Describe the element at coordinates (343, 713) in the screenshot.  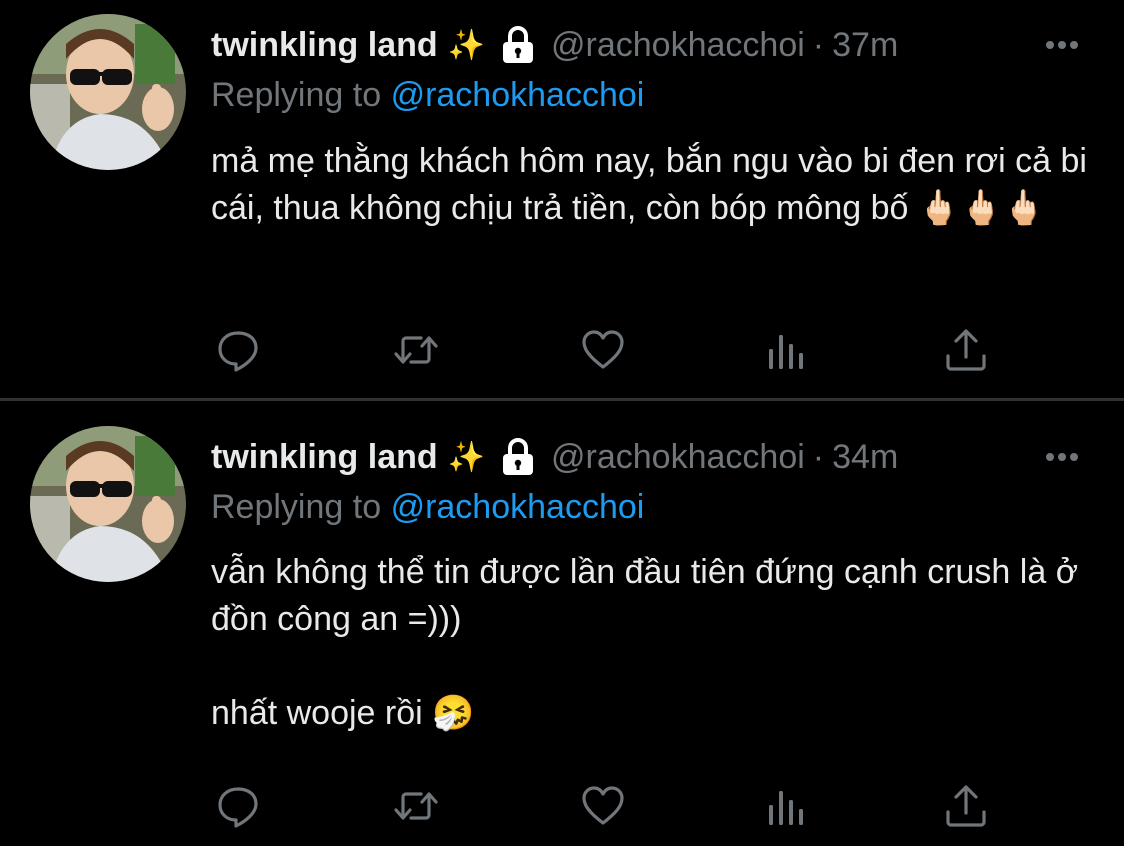
I see `tweet-text-line: nhất wooje rồi 🤧` at that location.